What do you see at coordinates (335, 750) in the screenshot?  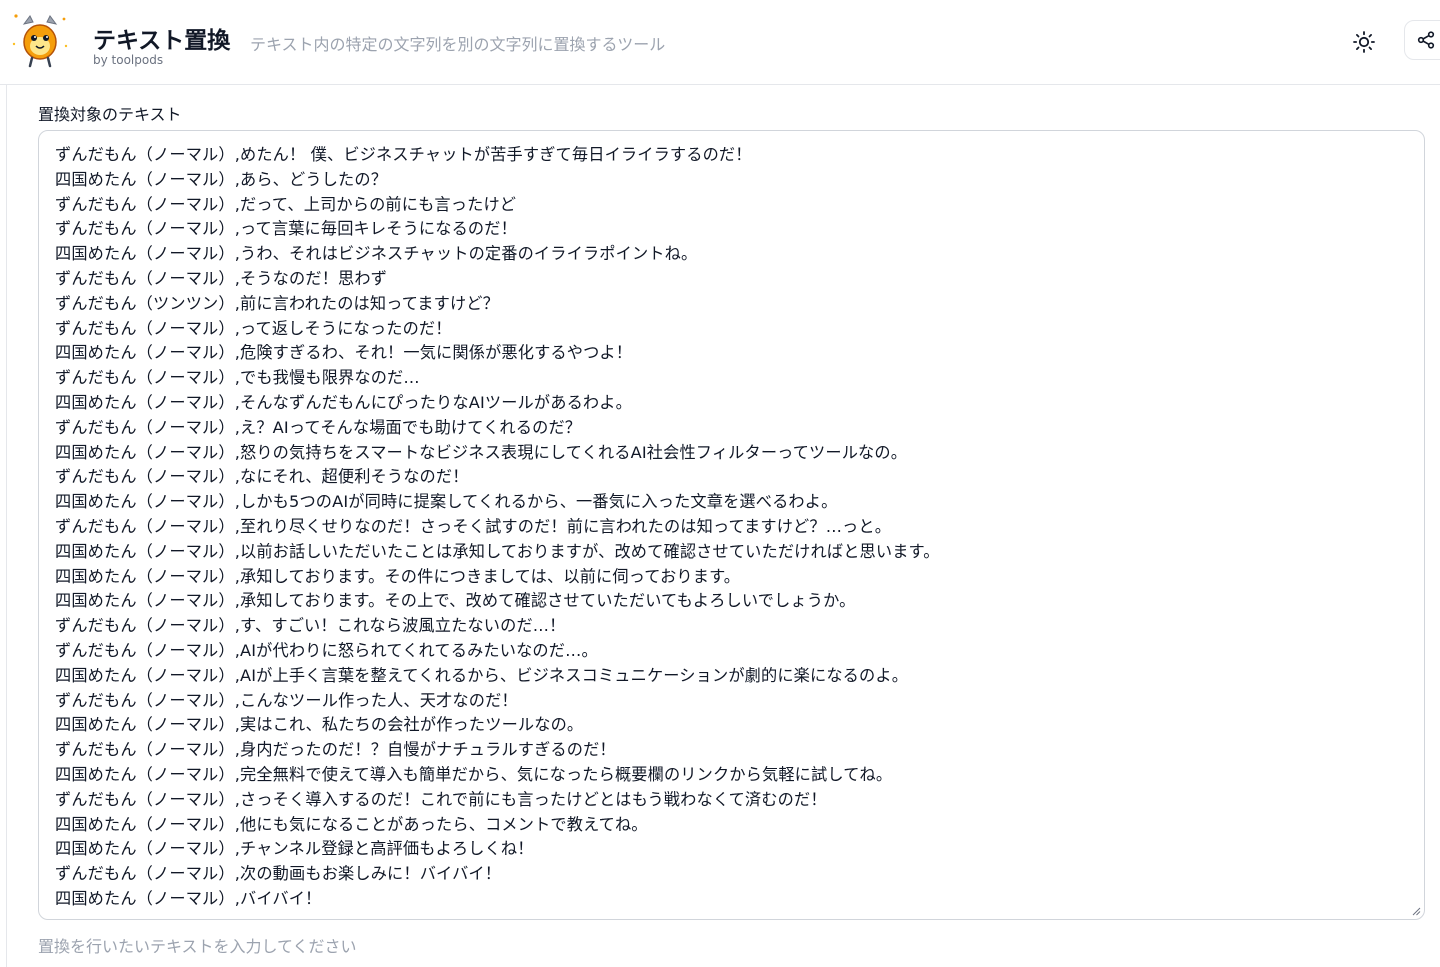 I see `text-line: ずんだもん（ノーマル）,身内だったのだ！？自慢がナチュラルすぎるのだ！` at bounding box center [335, 750].